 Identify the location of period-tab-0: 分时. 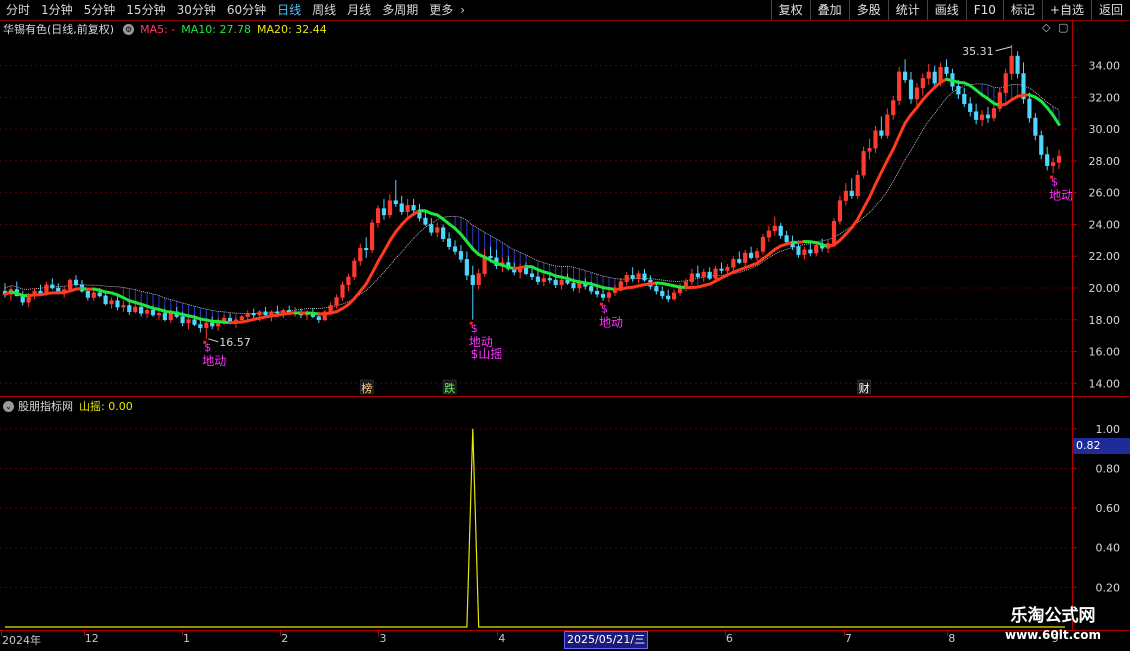
(17, 10).